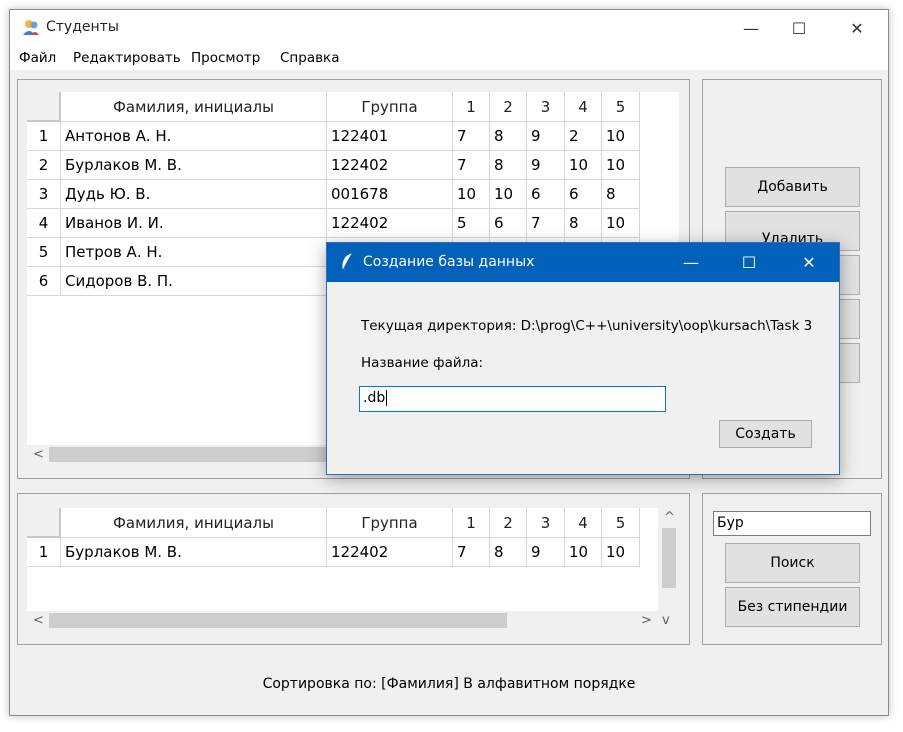 The image size is (903, 732). What do you see at coordinates (508, 523) in the screenshot?
I see `search-column-header-grade-2: 2` at bounding box center [508, 523].